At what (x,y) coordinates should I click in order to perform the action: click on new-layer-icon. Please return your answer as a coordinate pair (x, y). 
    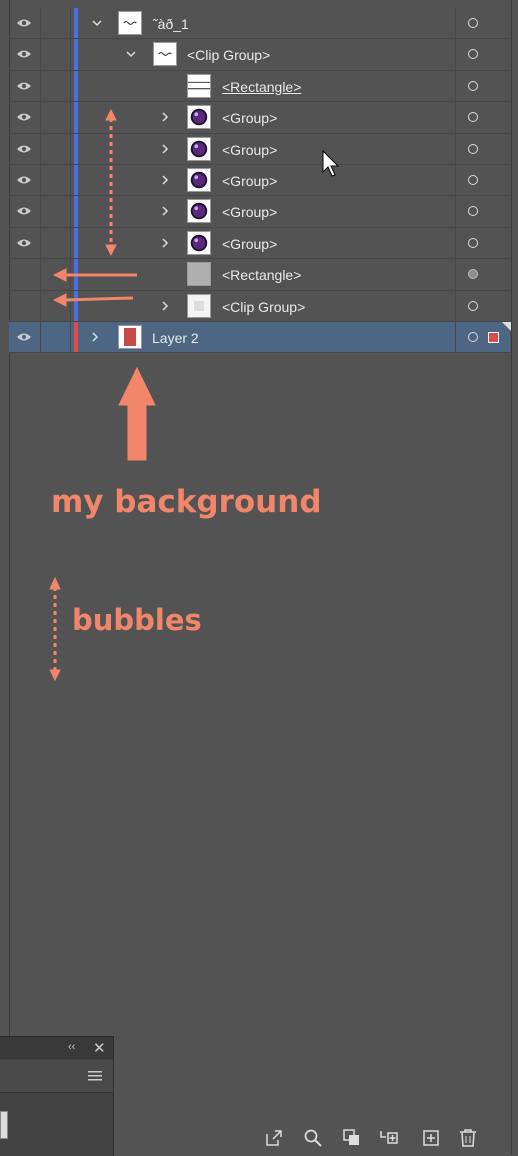
    Looking at the image, I should click on (431, 1138).